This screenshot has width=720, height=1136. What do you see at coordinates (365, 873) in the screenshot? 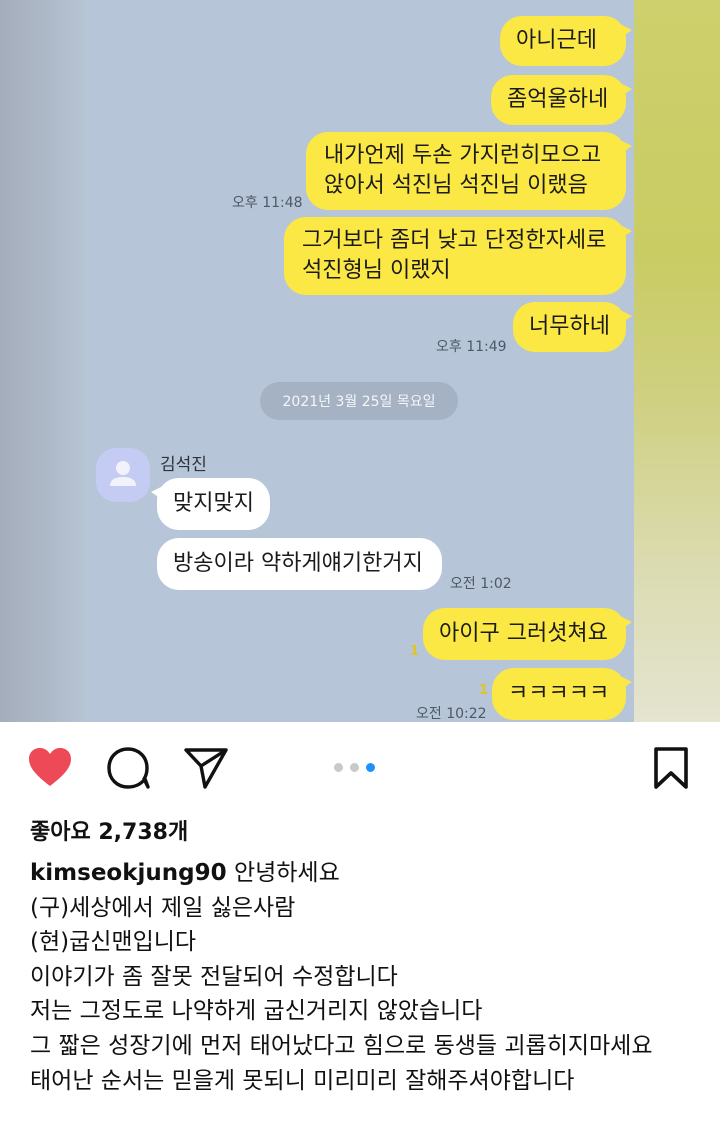
I see `caption-line: kimseokjung90 안녕하세요` at bounding box center [365, 873].